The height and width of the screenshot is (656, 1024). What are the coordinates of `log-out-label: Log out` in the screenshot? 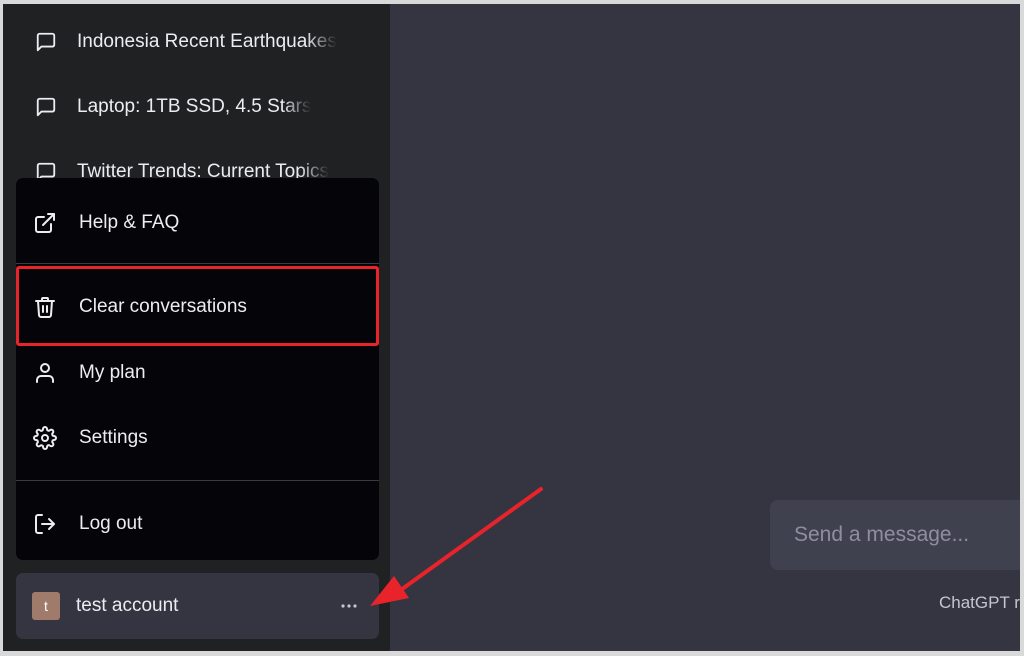 It's located at (111, 523).